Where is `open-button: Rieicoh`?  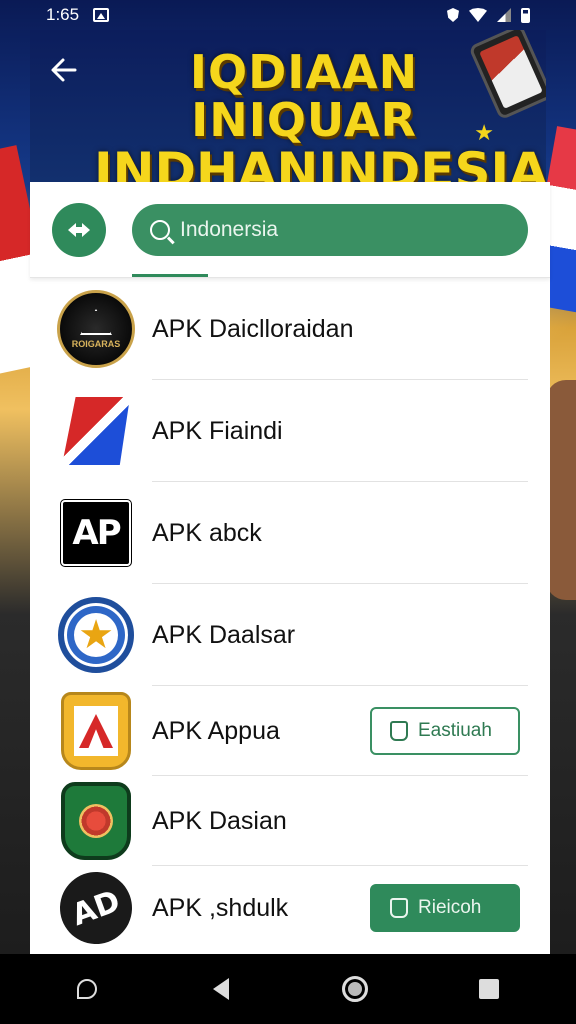 open-button: Rieicoh is located at coordinates (445, 908).